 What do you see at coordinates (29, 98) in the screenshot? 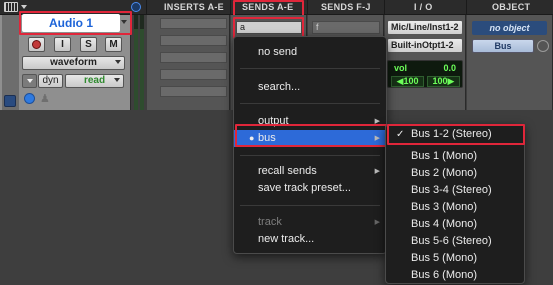
I see `input-monitor-icon` at bounding box center [29, 98].